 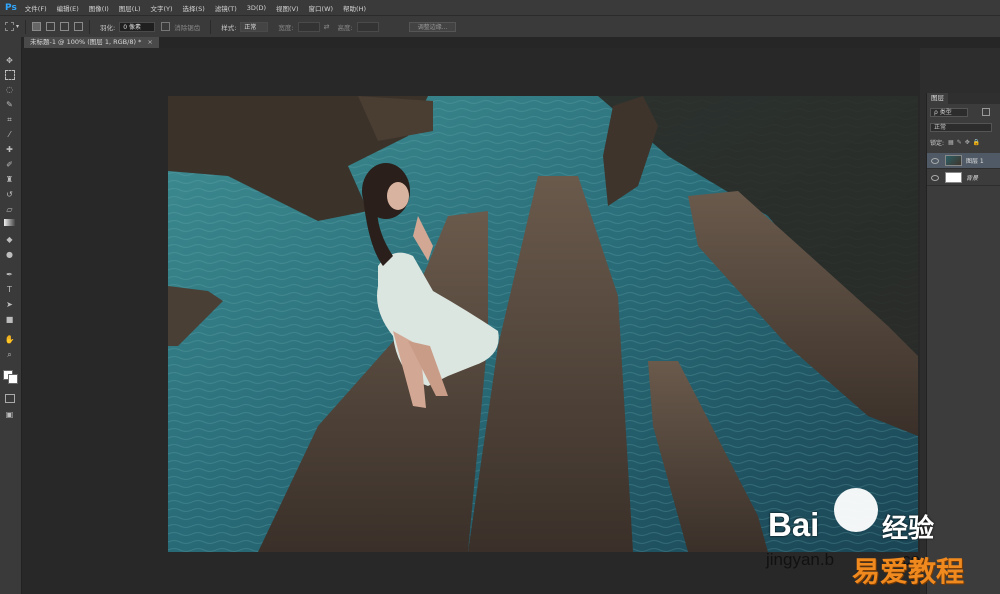 I want to click on swap-icon: ⇄, so click(x=327, y=27).